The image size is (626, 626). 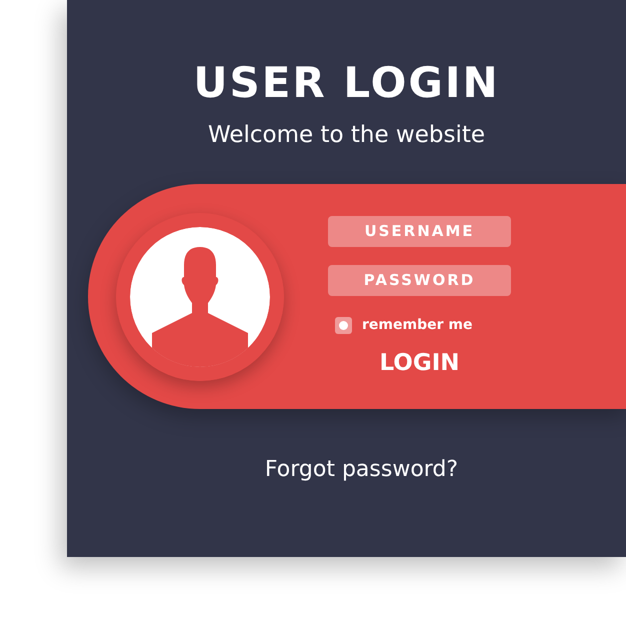 I want to click on forgot-password-link: Forgot password?, so click(x=361, y=469).